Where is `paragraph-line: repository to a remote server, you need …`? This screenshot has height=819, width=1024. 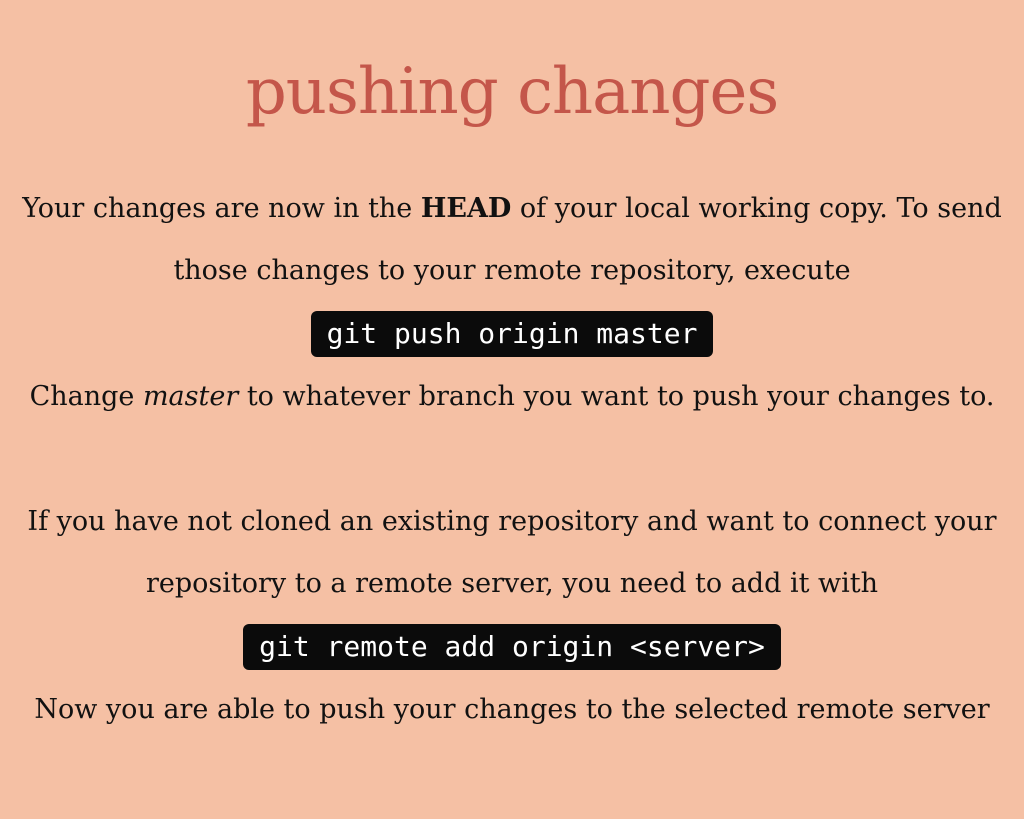
paragraph-line: repository to a remote server, you need … is located at coordinates (512, 583).